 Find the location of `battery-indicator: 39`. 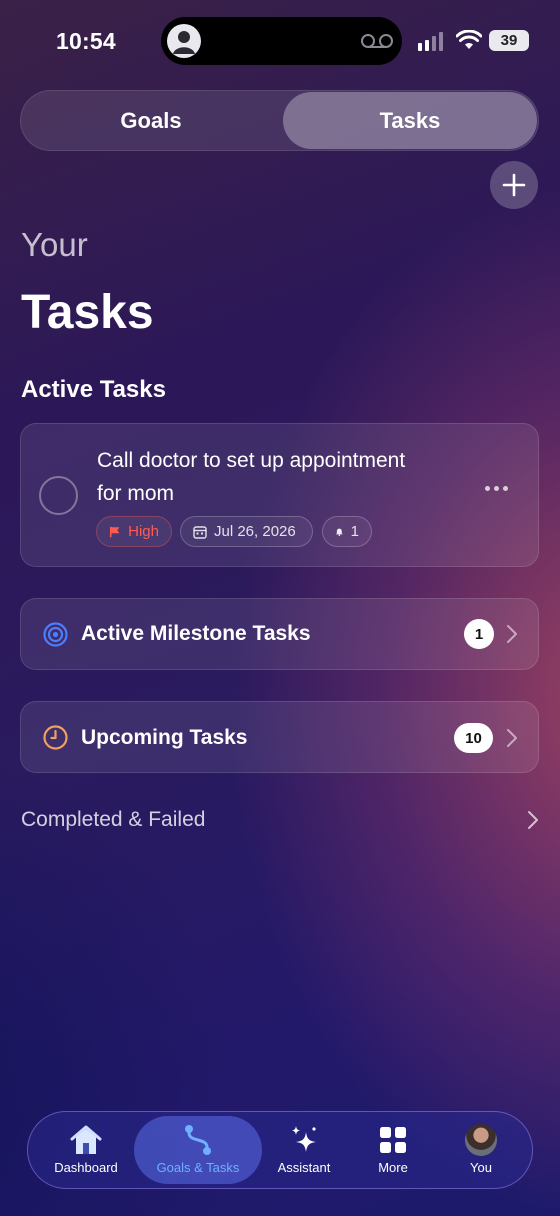

battery-indicator: 39 is located at coordinates (509, 40).